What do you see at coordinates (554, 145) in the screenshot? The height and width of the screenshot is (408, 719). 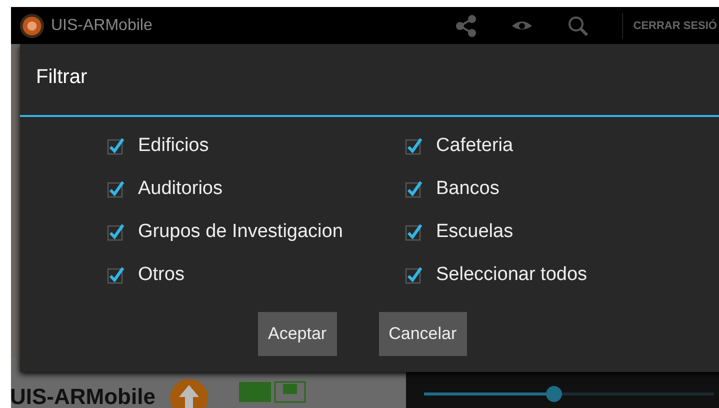 I see `filter-checkbox: Cafeteria` at bounding box center [554, 145].